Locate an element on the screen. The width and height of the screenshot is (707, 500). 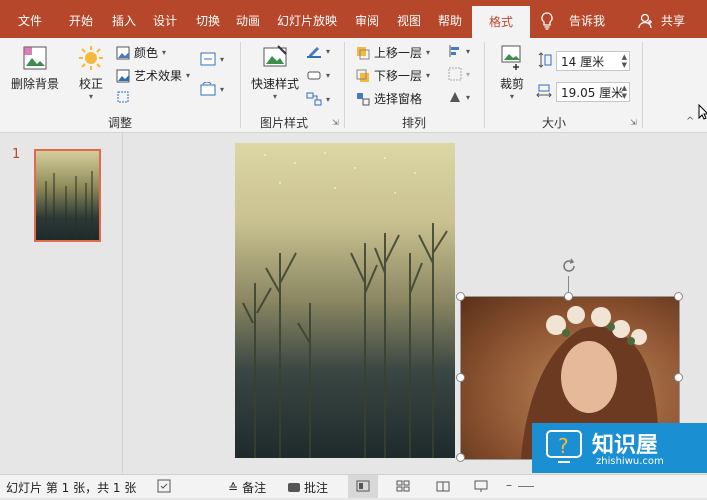
picture-effects-button: ▾ is located at coordinates (318, 75).